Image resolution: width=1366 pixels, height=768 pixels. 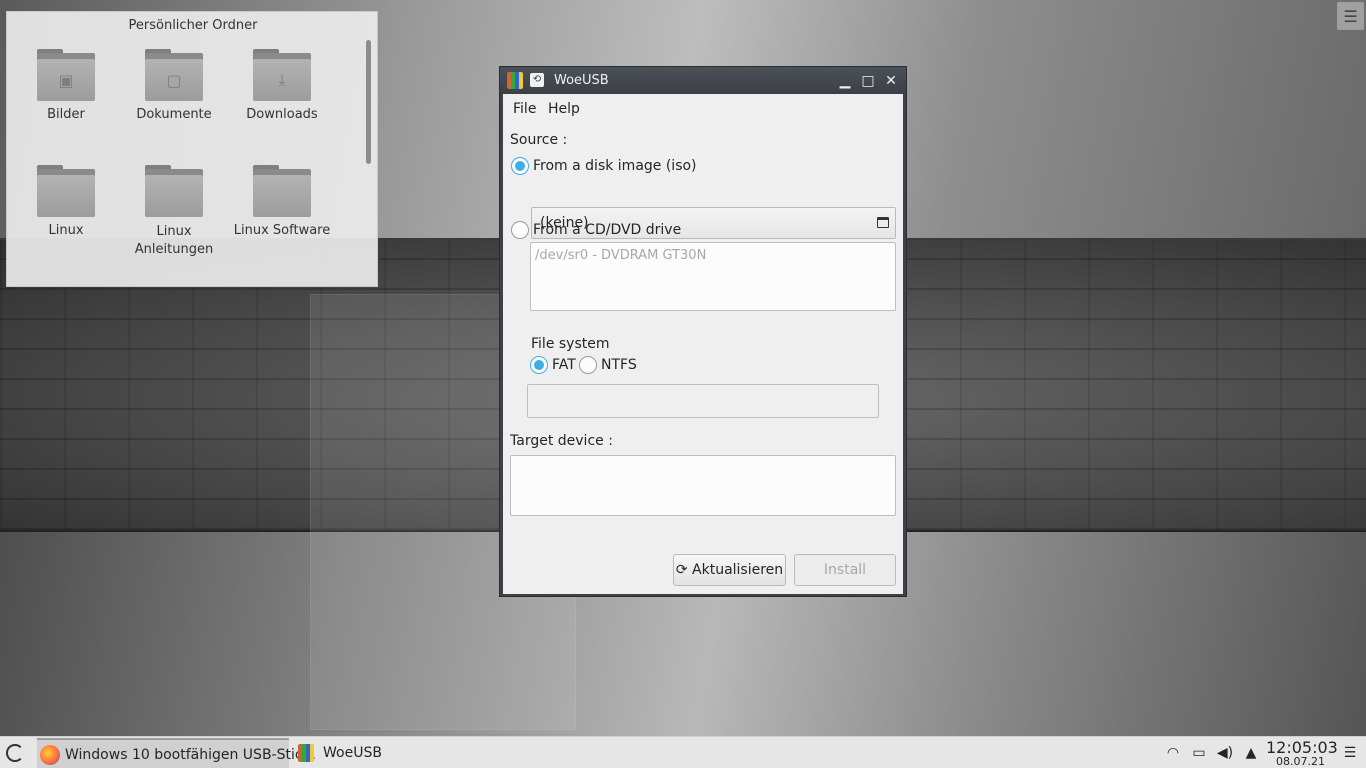 What do you see at coordinates (420, 753) in the screenshot?
I see `task-woeusb: WoeUSB` at bounding box center [420, 753].